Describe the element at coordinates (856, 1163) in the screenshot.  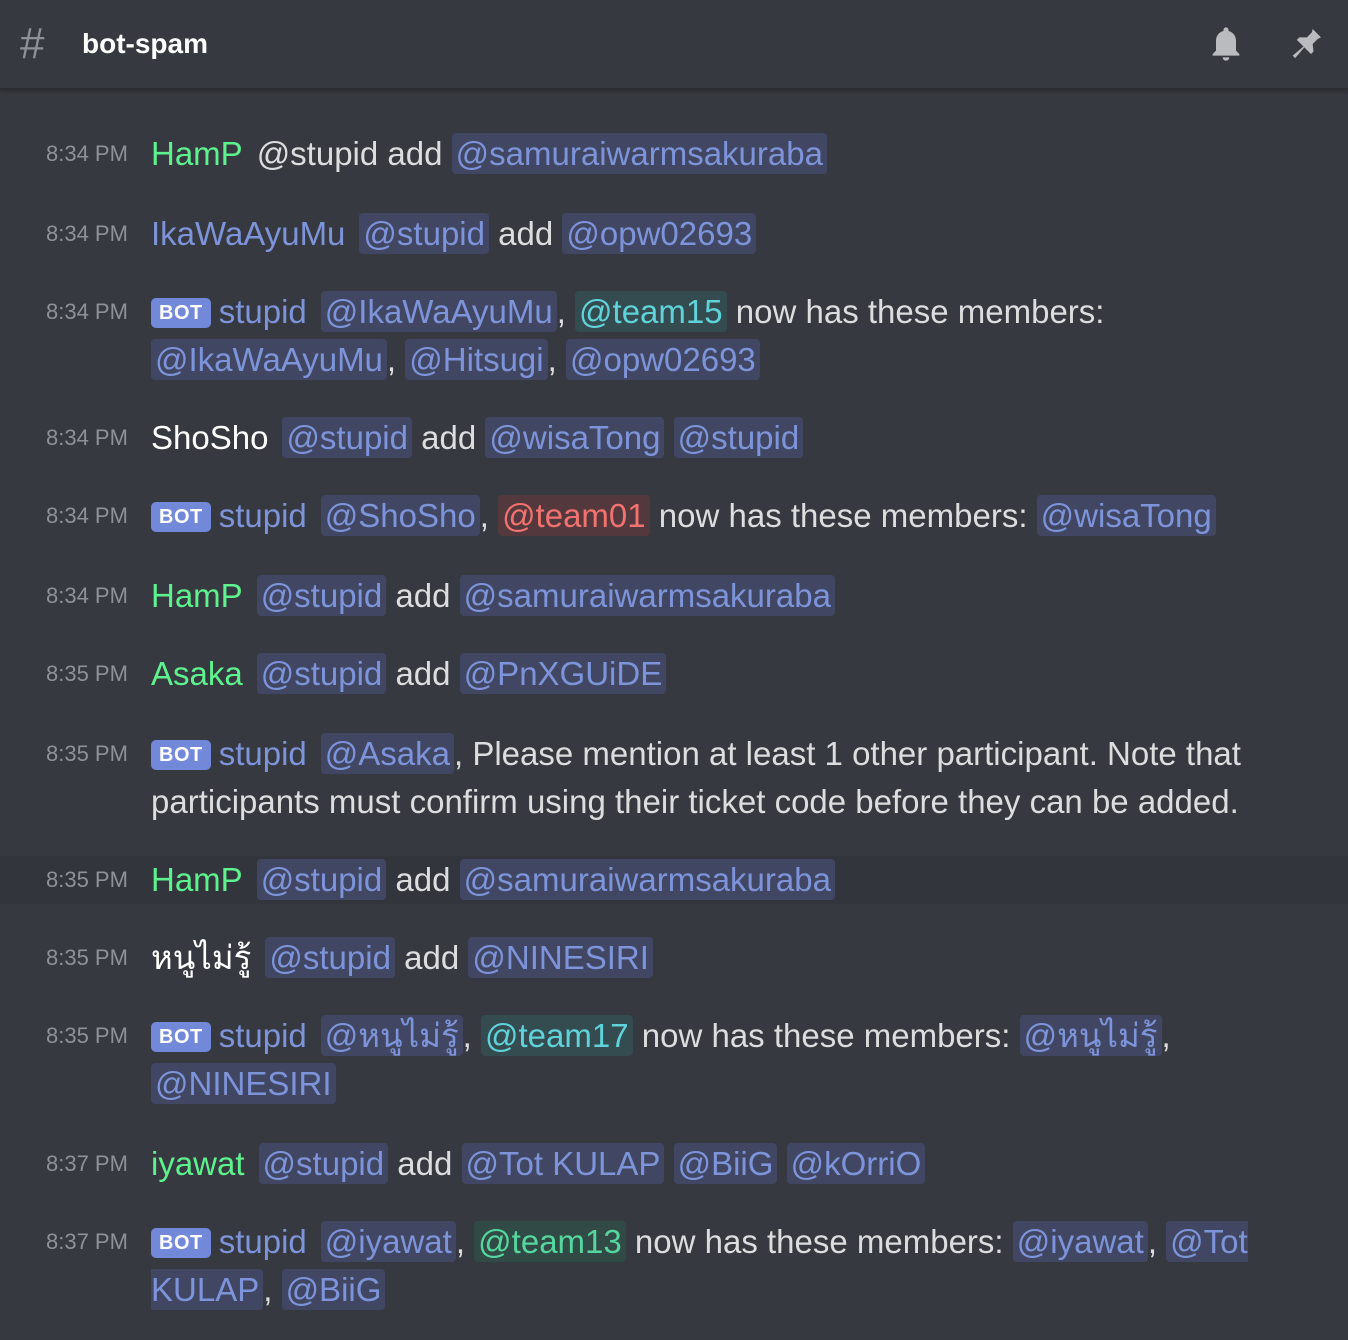
I see `user-mention: @kOrriO` at that location.